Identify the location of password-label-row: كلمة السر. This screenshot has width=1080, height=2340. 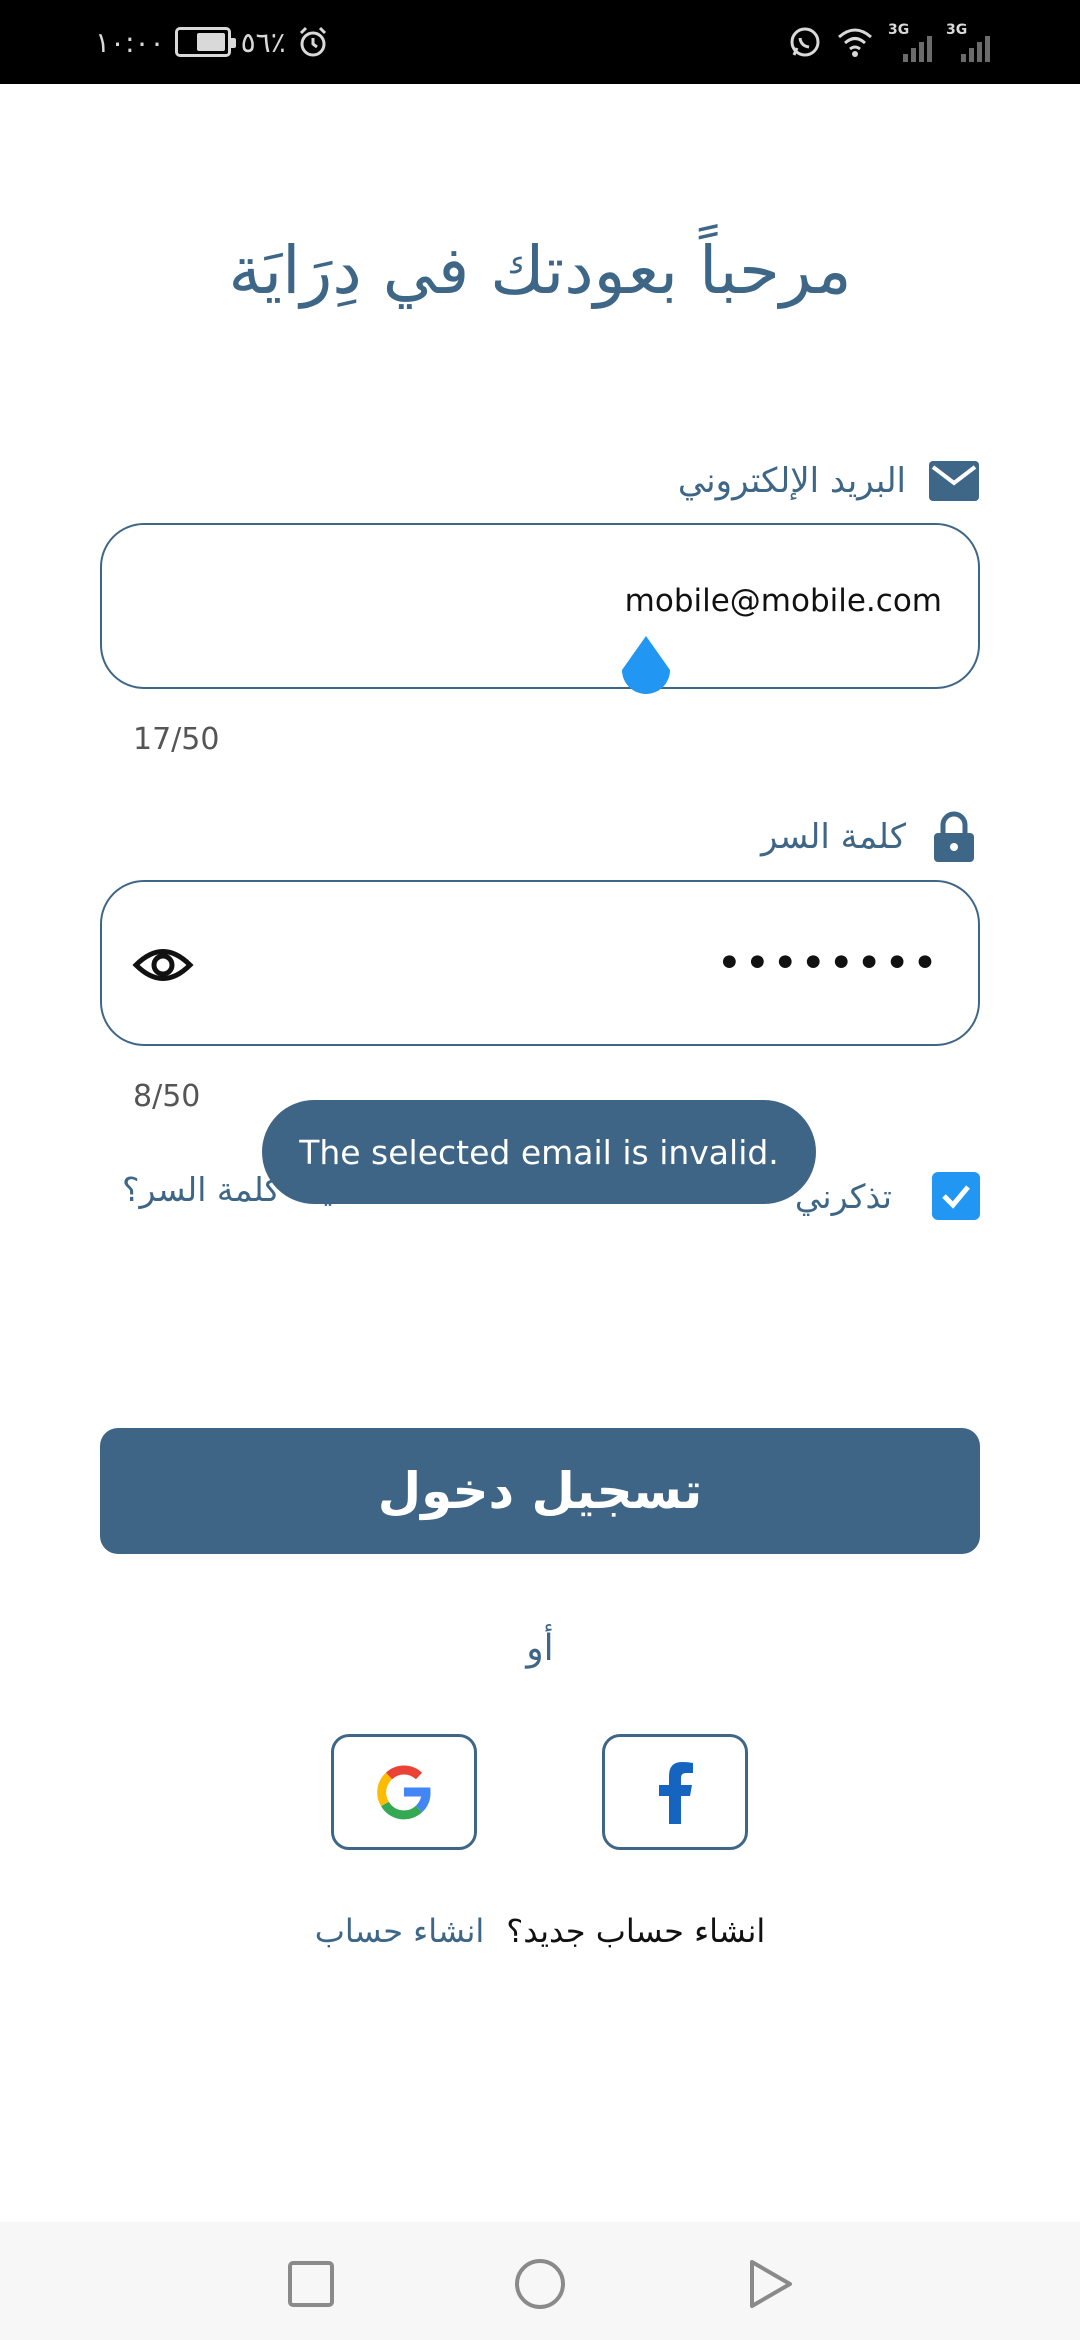
(870, 836).